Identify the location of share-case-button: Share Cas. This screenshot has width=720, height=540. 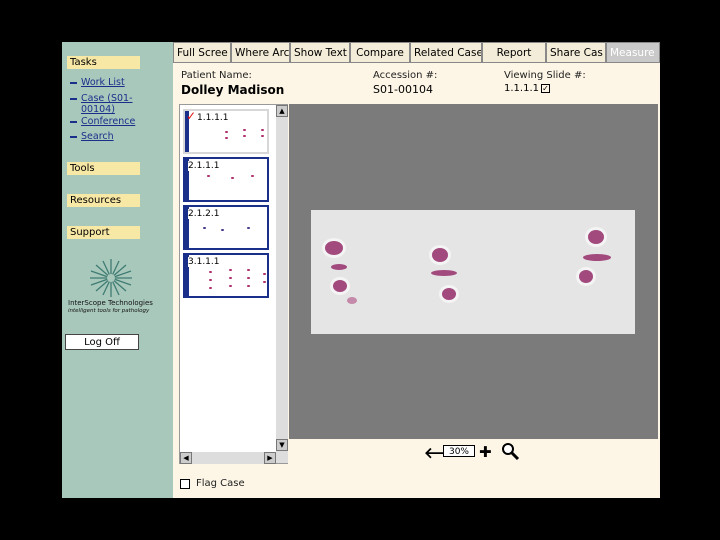
(576, 52).